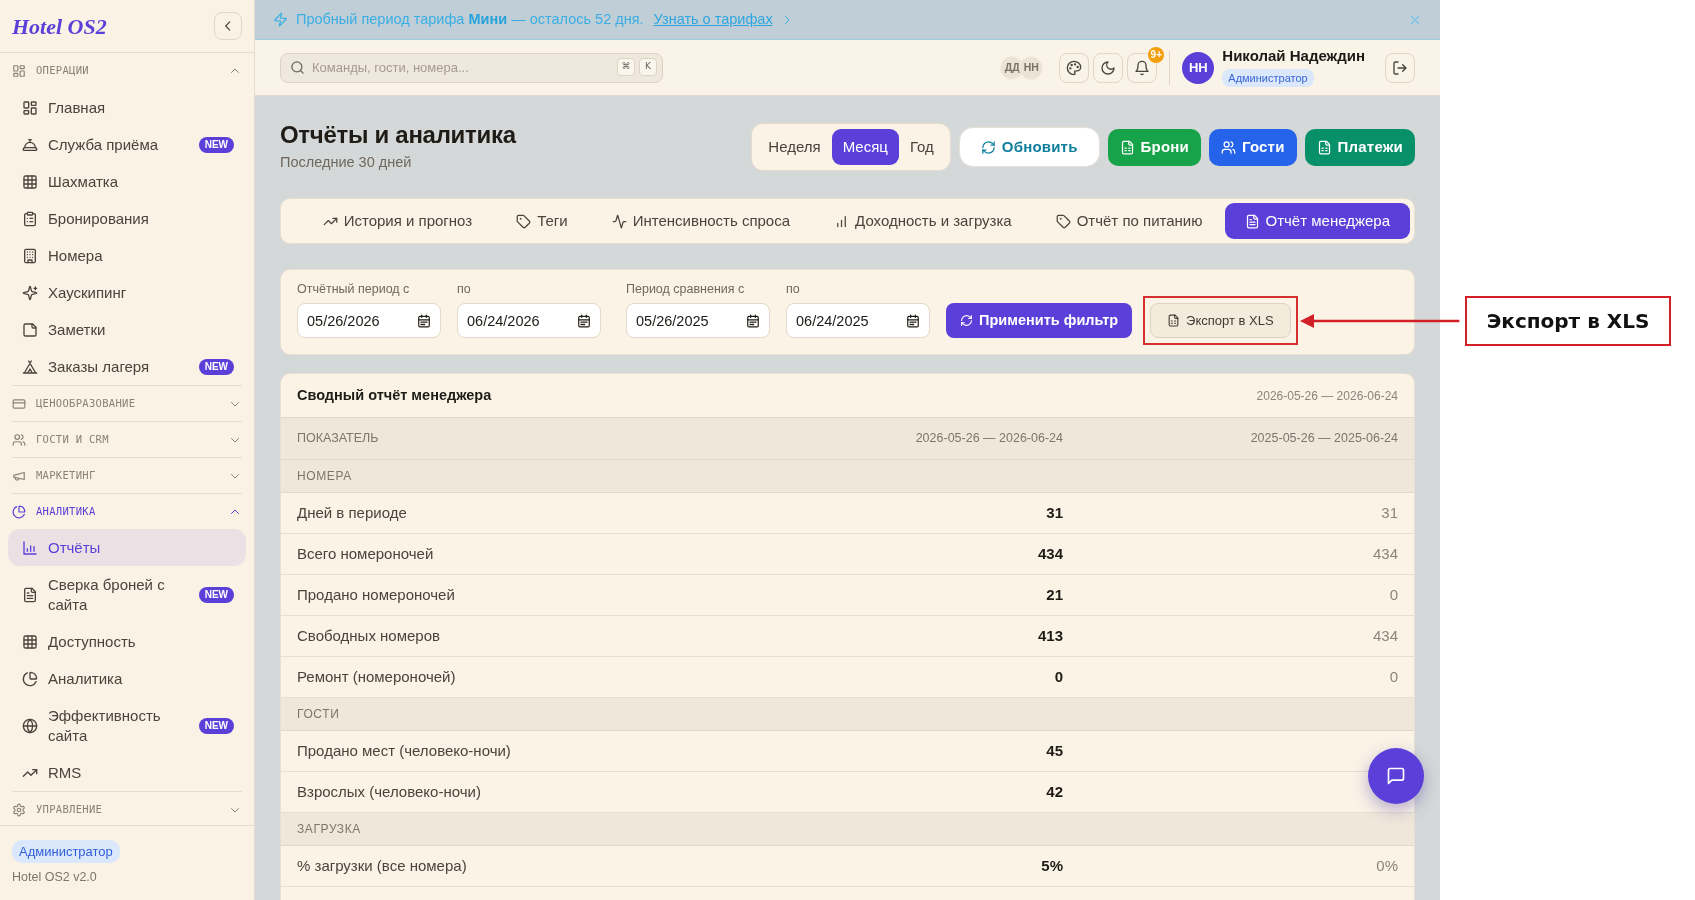  I want to click on sidebar-item: Аналитика, so click(127, 678).